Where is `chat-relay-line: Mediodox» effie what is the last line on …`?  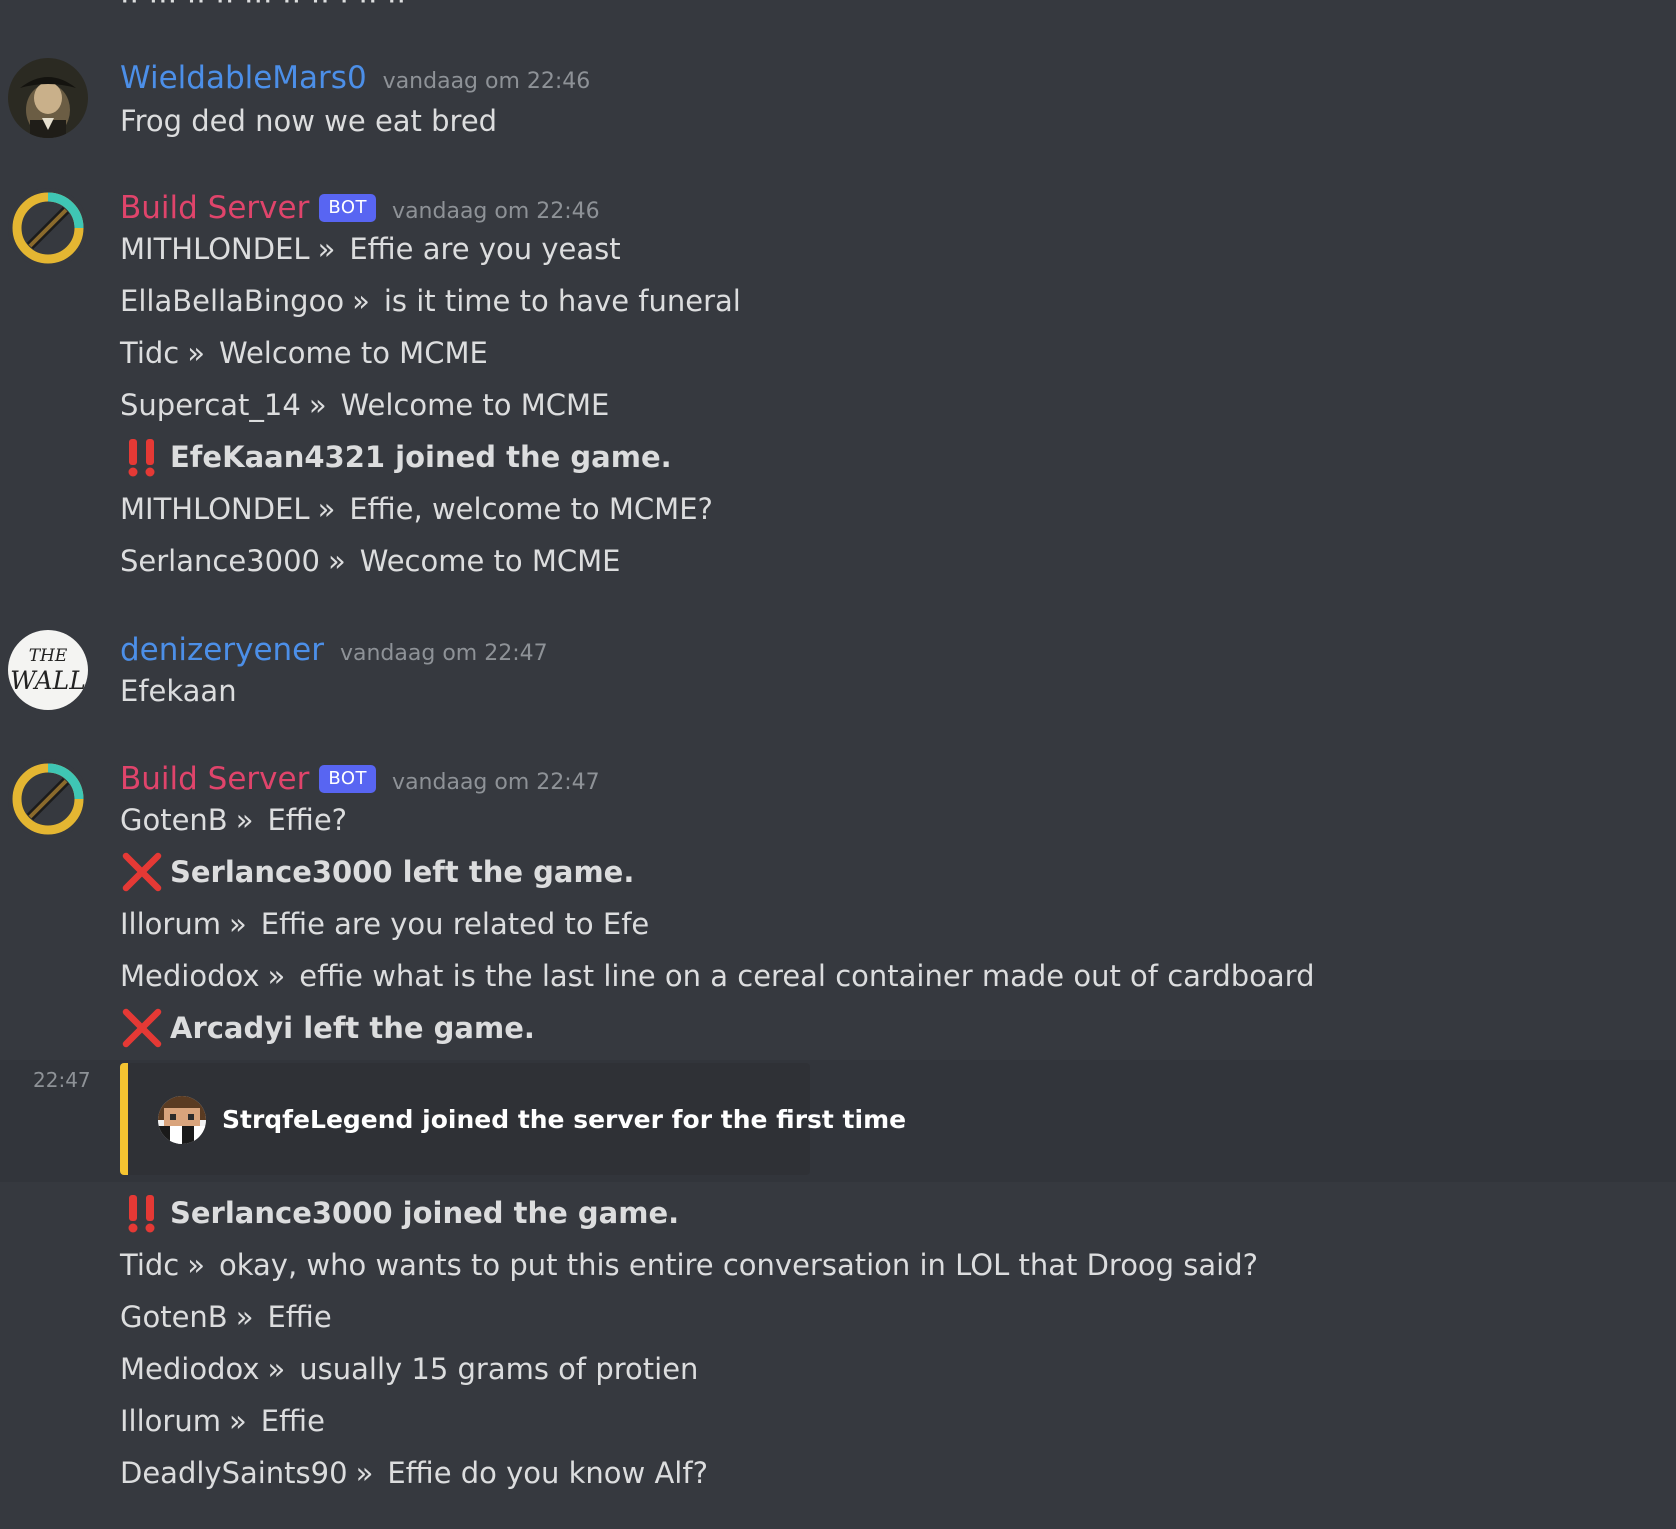
chat-relay-line: Mediodox» effie what is the last line on … is located at coordinates (717, 976).